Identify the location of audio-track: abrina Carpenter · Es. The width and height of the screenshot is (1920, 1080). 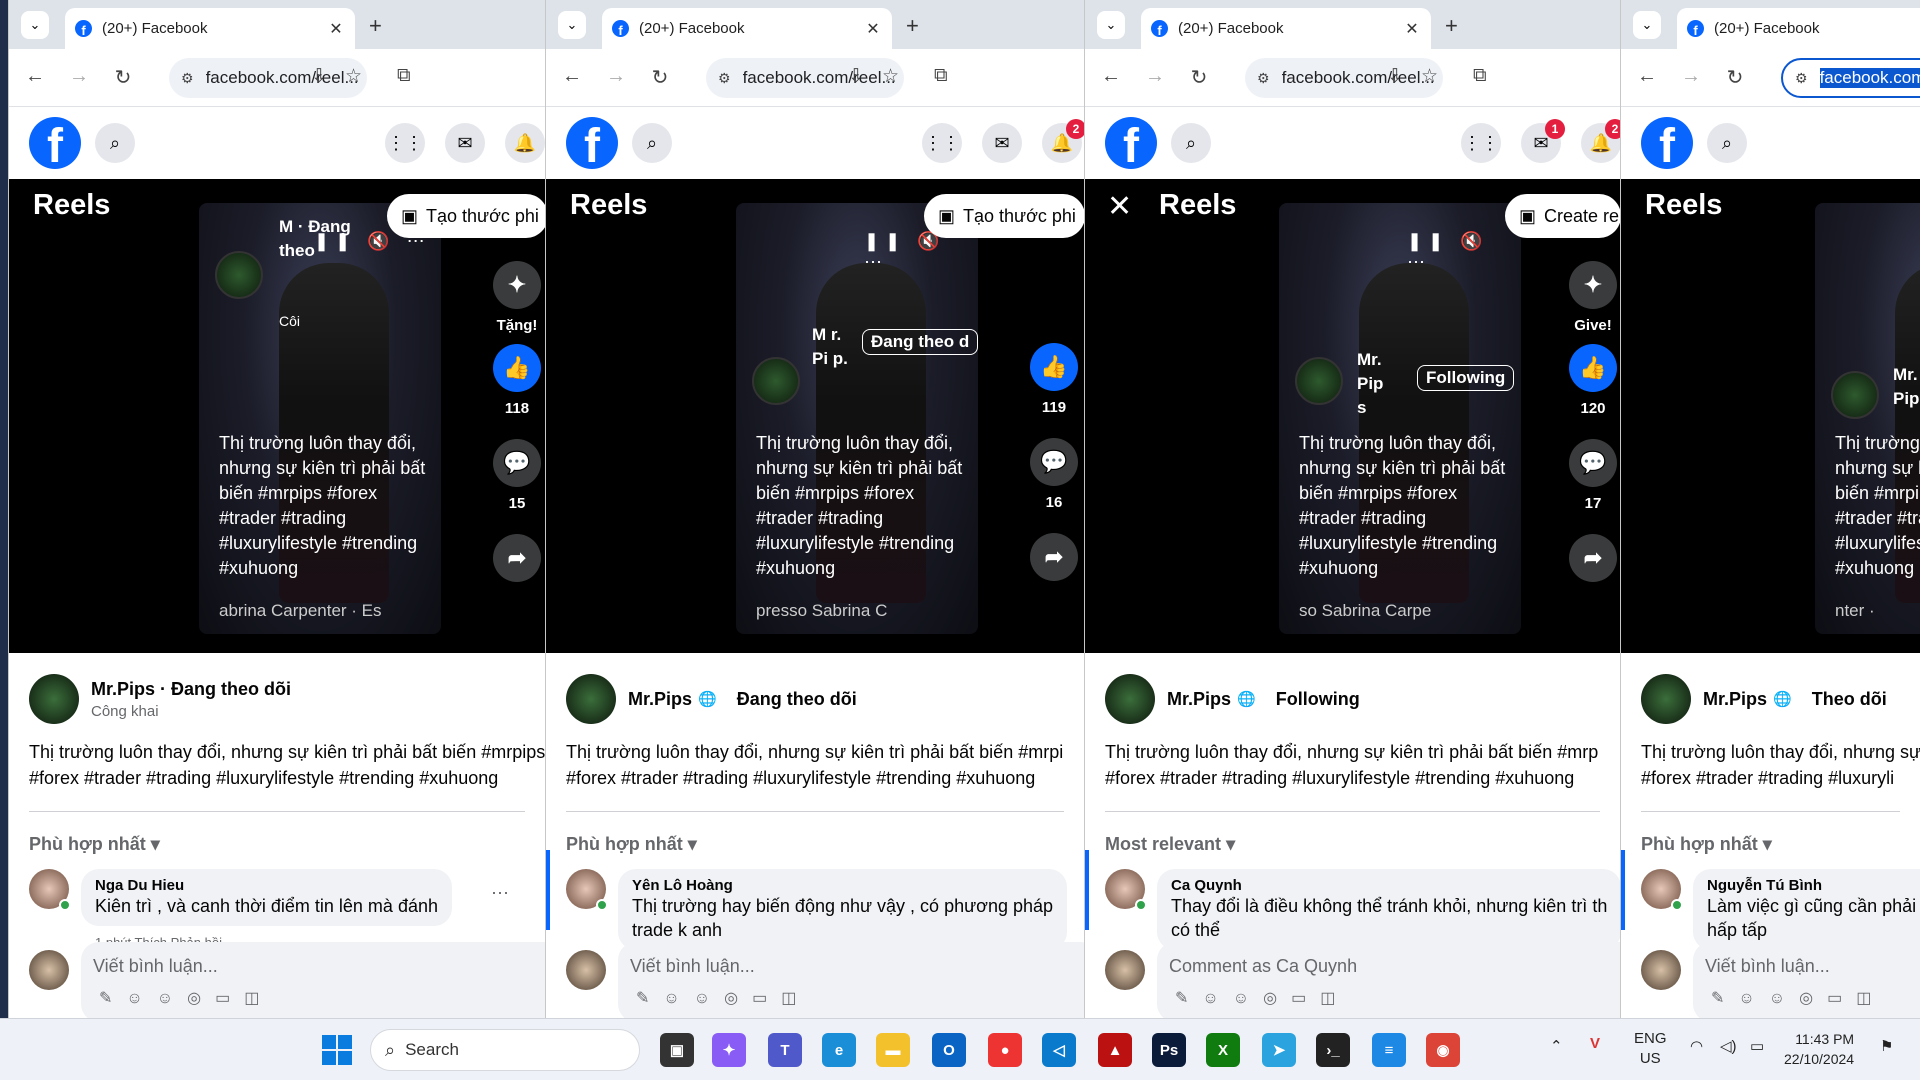
(300, 611).